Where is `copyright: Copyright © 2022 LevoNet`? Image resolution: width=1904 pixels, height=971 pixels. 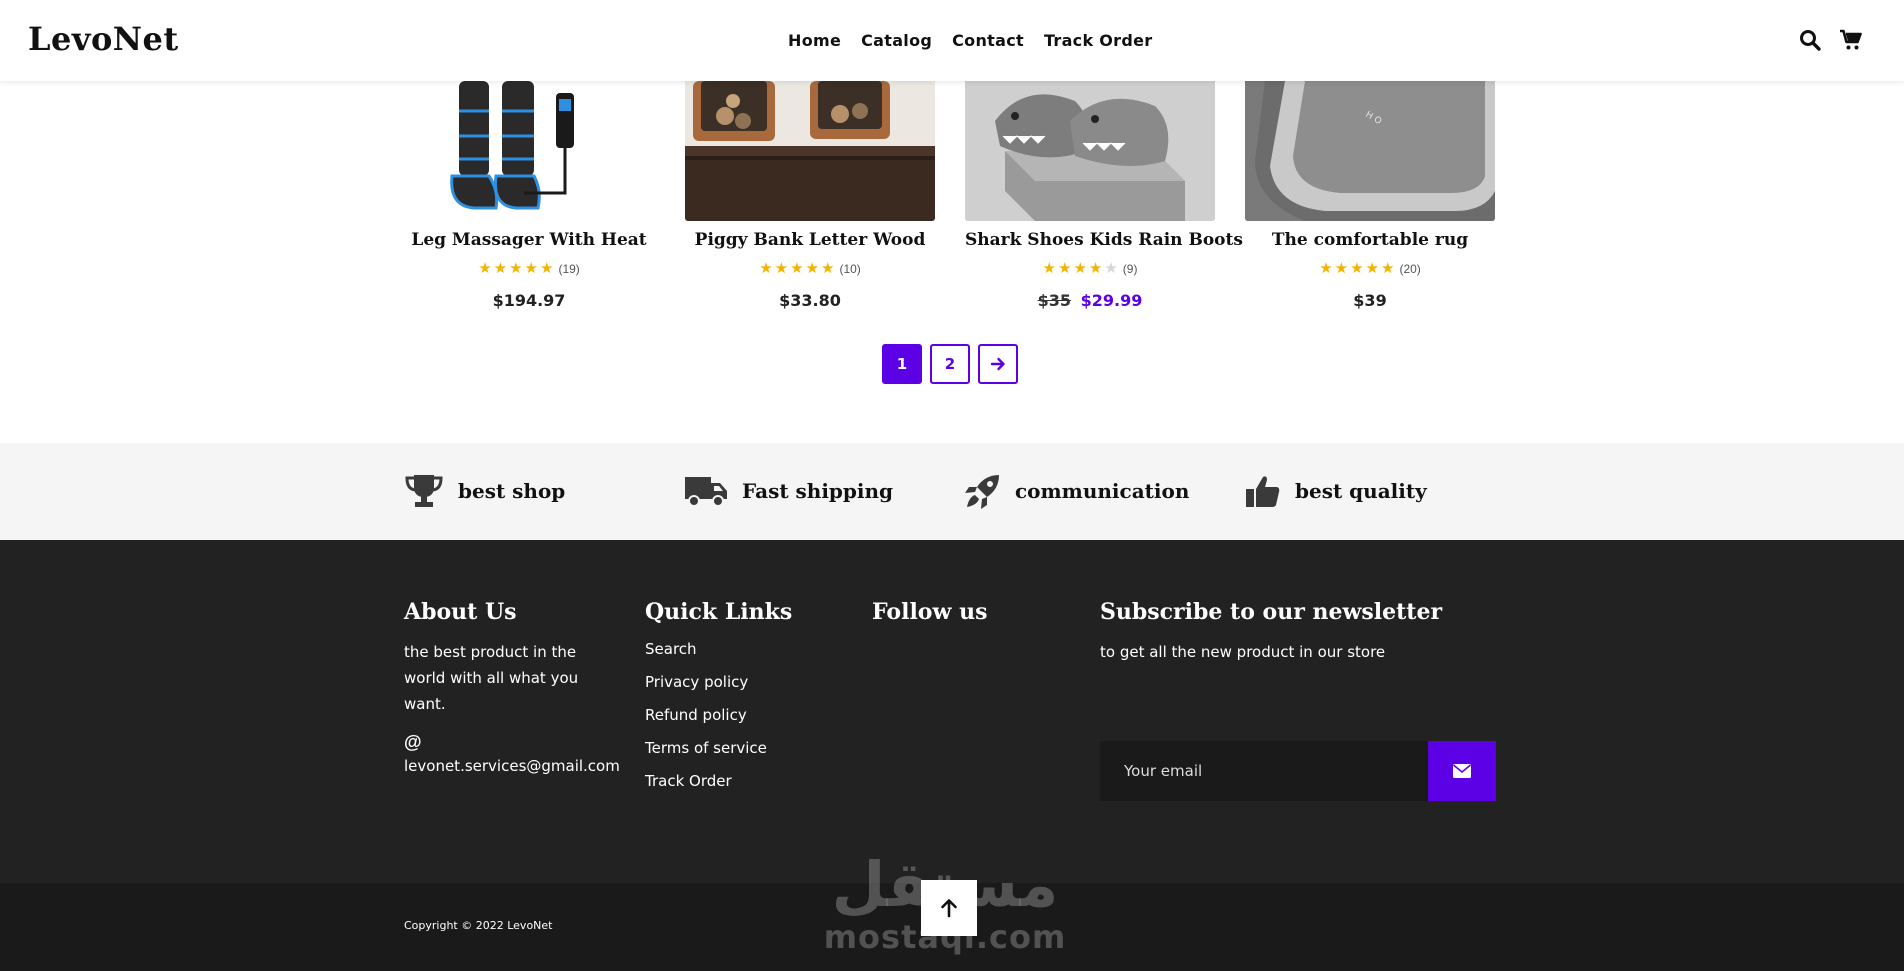 copyright: Copyright © 2022 LevoNet is located at coordinates (478, 925).